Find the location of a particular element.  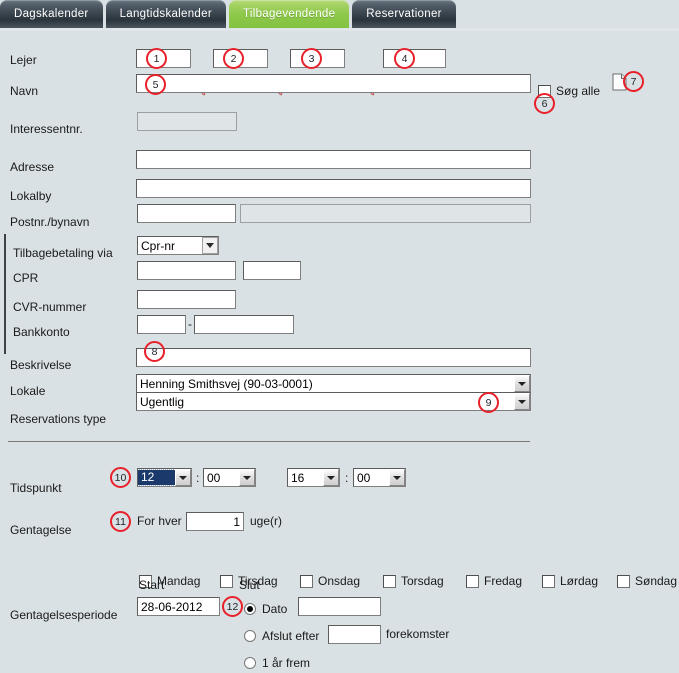

field-row-tidspunkt: Tidspunkt is located at coordinates (36, 488).